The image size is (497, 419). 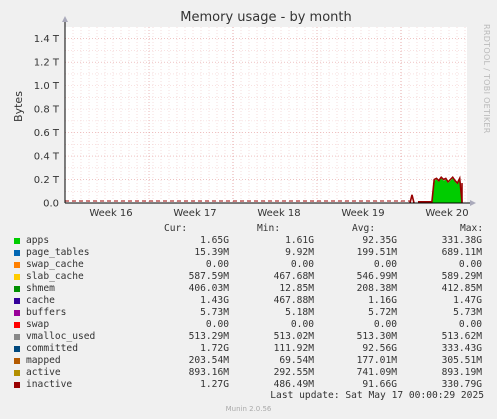 I want to click on legend-avg: 741.09M, so click(x=376, y=372).